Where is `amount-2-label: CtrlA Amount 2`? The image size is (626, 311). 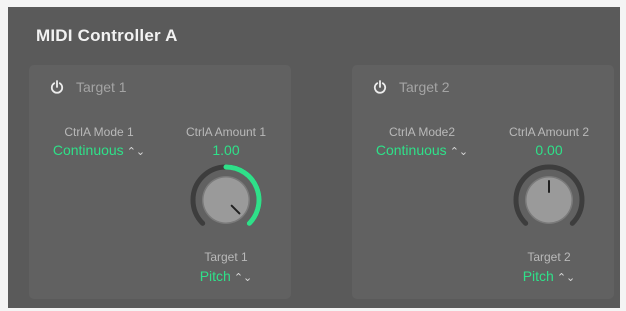 amount-2-label: CtrlA Amount 2 is located at coordinates (549, 132).